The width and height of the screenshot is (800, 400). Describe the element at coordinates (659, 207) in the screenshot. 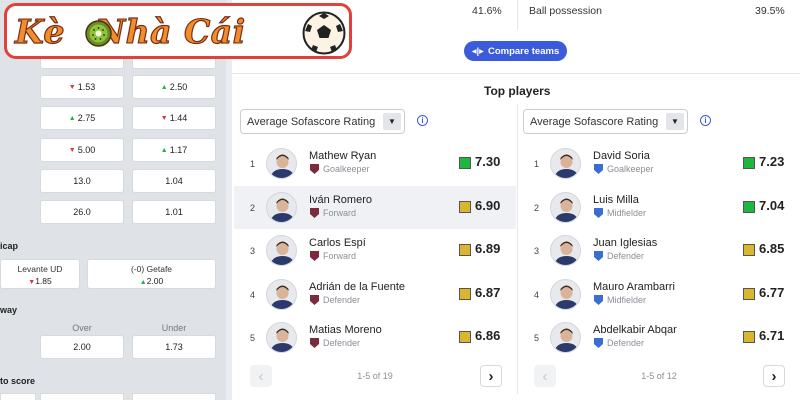

I see `player-row: 2 Luis Milla Midfielder 7.04` at that location.